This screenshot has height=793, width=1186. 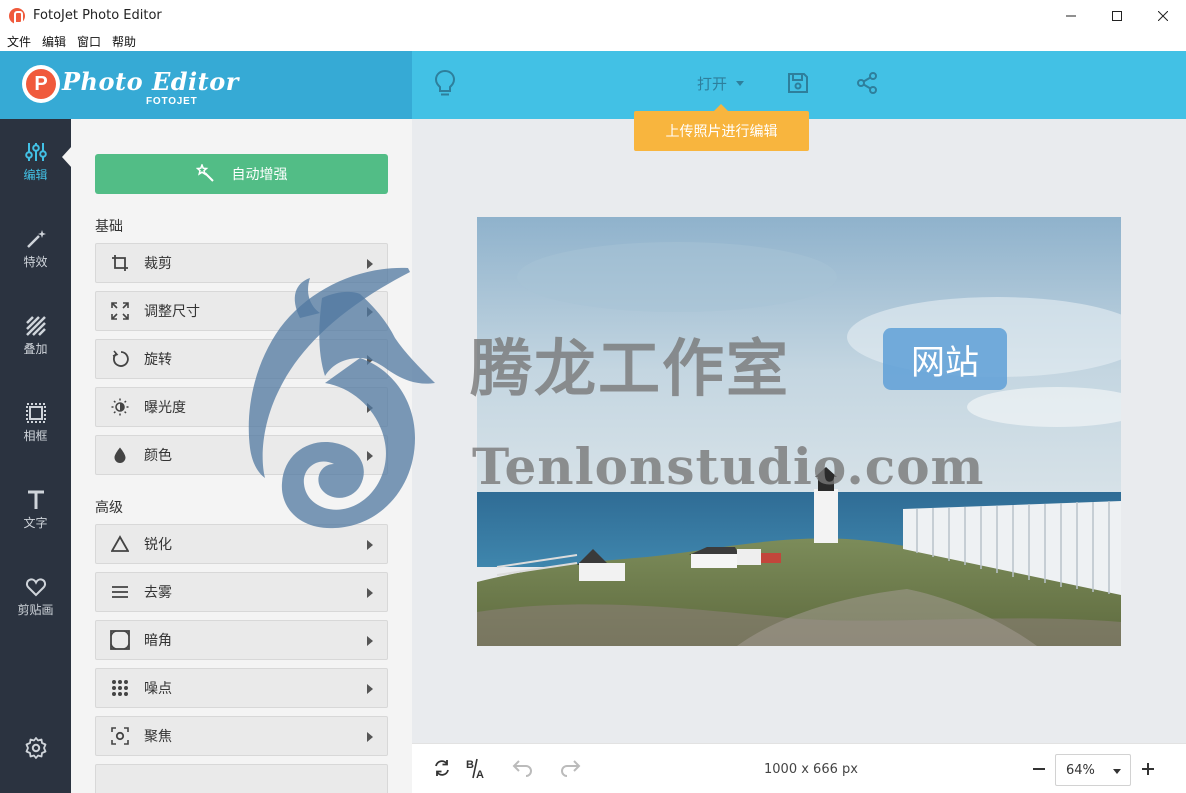 I want to click on window-controls, so click(x=1117, y=15).